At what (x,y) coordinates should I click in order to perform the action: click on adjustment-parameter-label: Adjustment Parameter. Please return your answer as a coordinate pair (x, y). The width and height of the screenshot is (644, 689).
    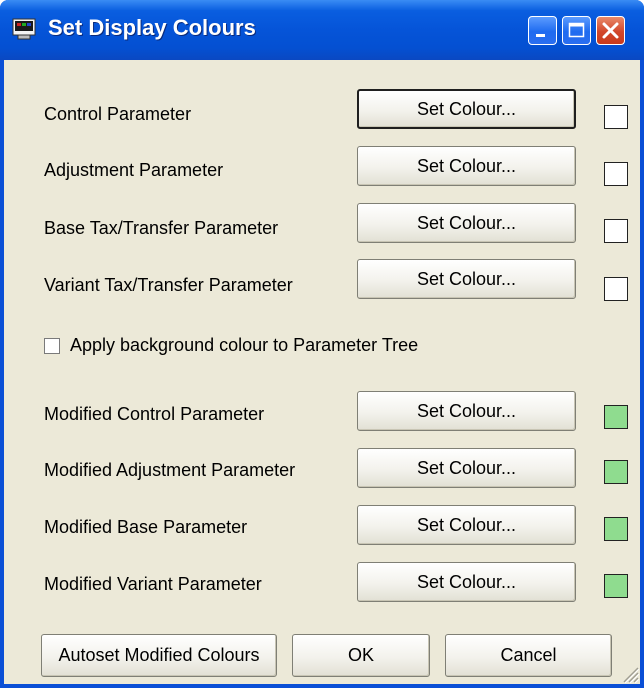
    Looking at the image, I should click on (134, 170).